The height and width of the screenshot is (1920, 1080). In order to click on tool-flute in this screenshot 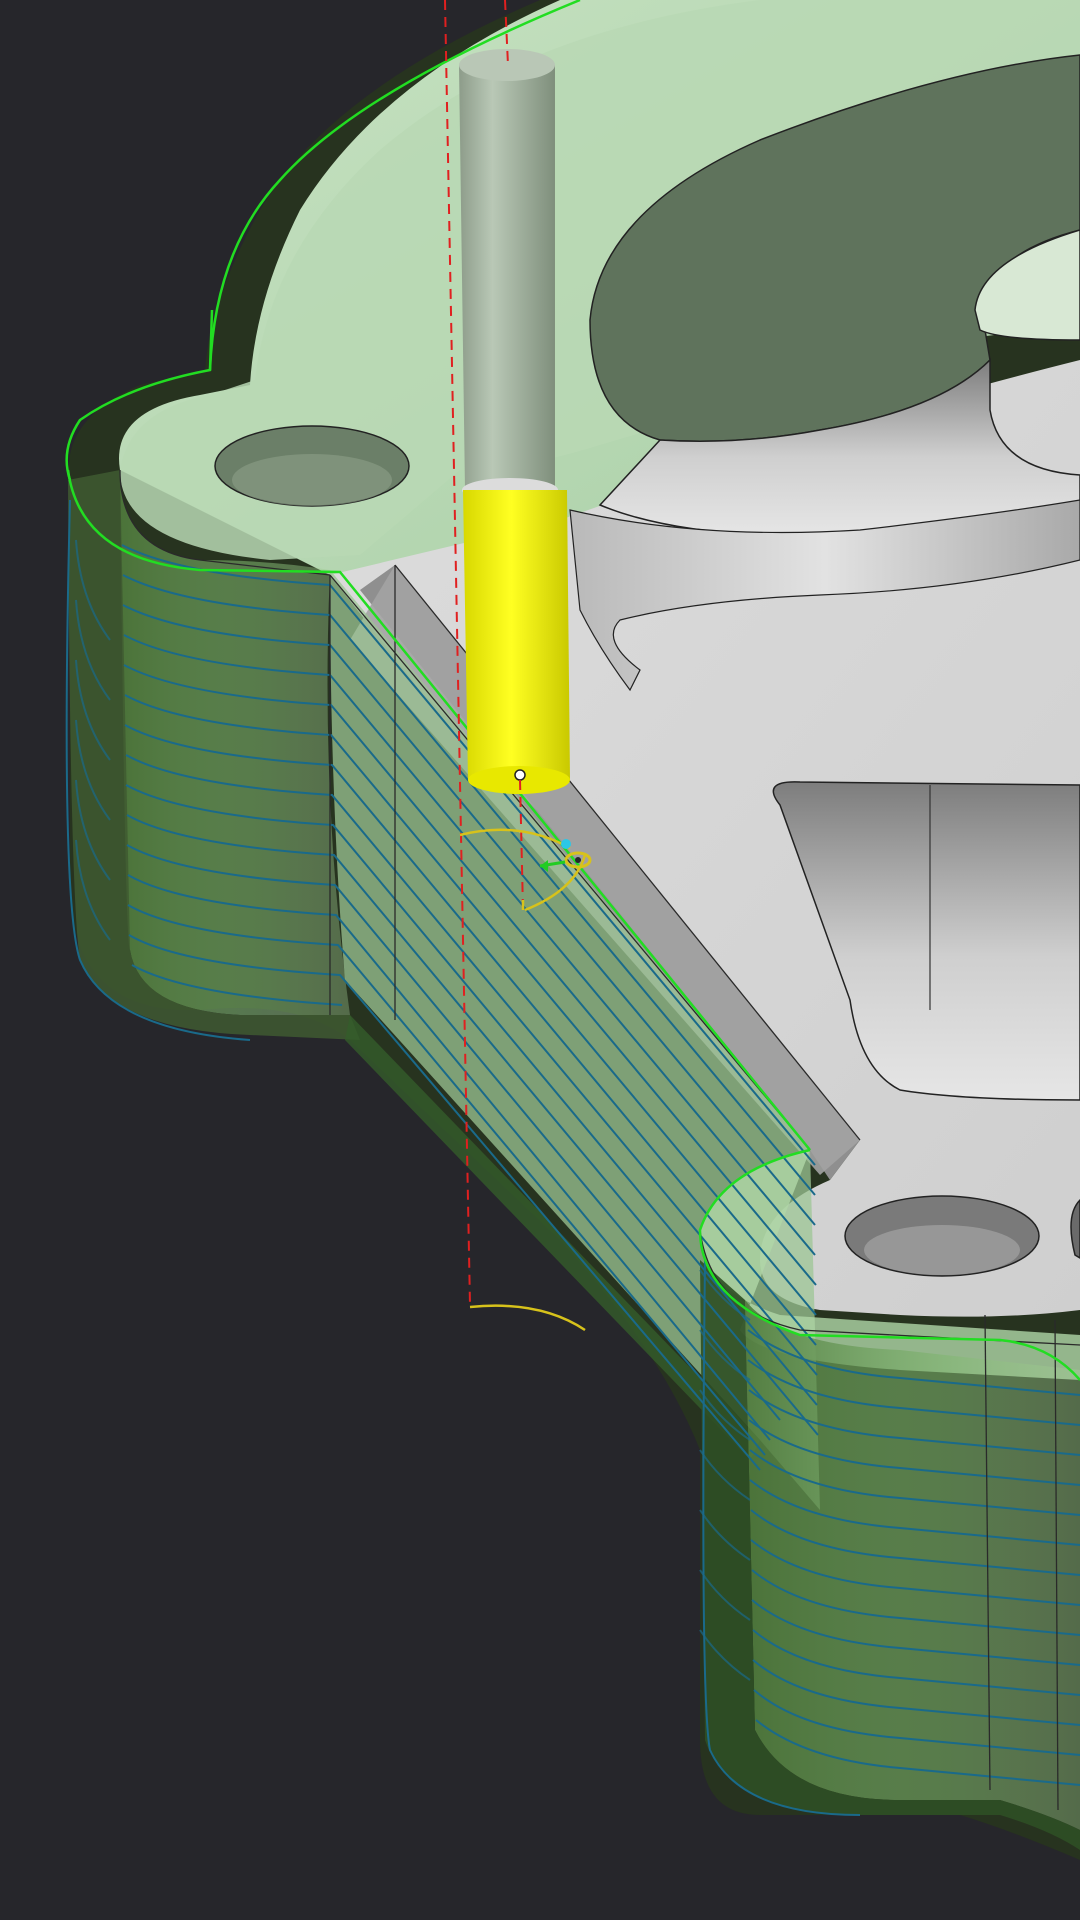, I will do `click(516, 635)`.